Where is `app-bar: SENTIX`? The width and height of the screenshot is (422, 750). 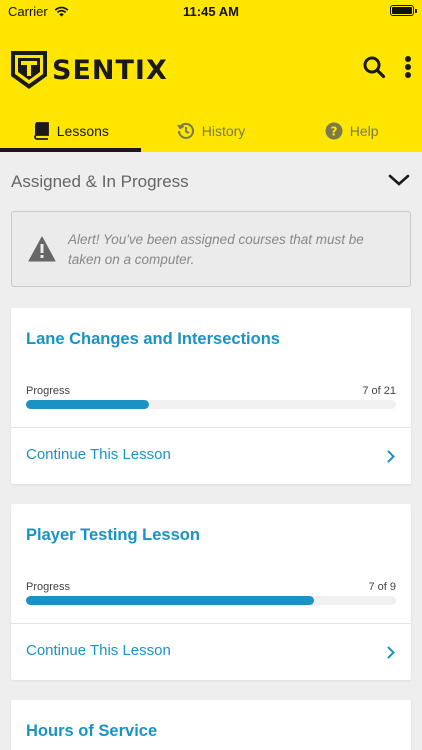
app-bar: SENTIX is located at coordinates (211, 68).